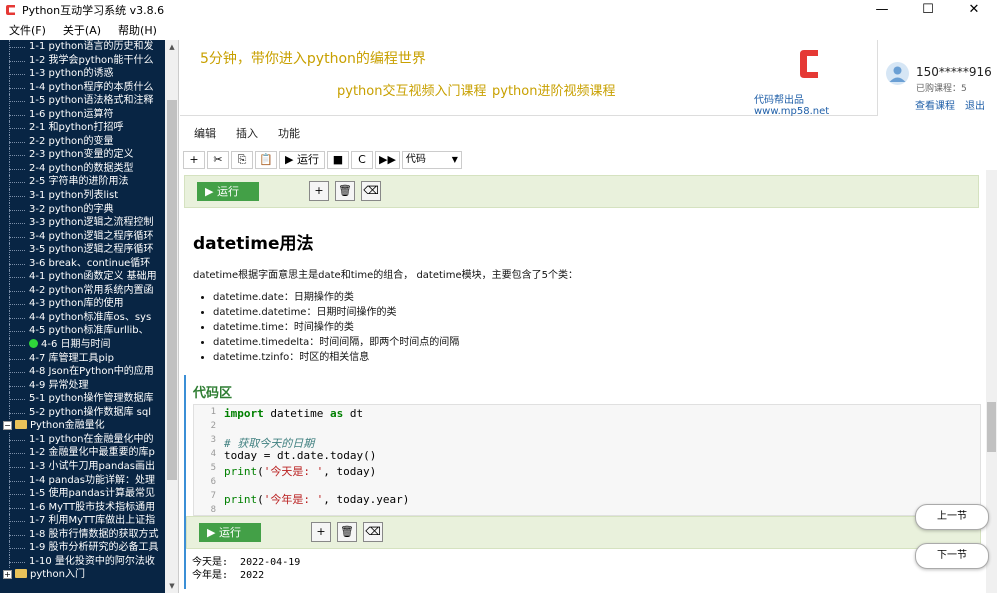  Describe the element at coordinates (137, 30) in the screenshot. I see `menu-help: 帮助(H)` at that location.